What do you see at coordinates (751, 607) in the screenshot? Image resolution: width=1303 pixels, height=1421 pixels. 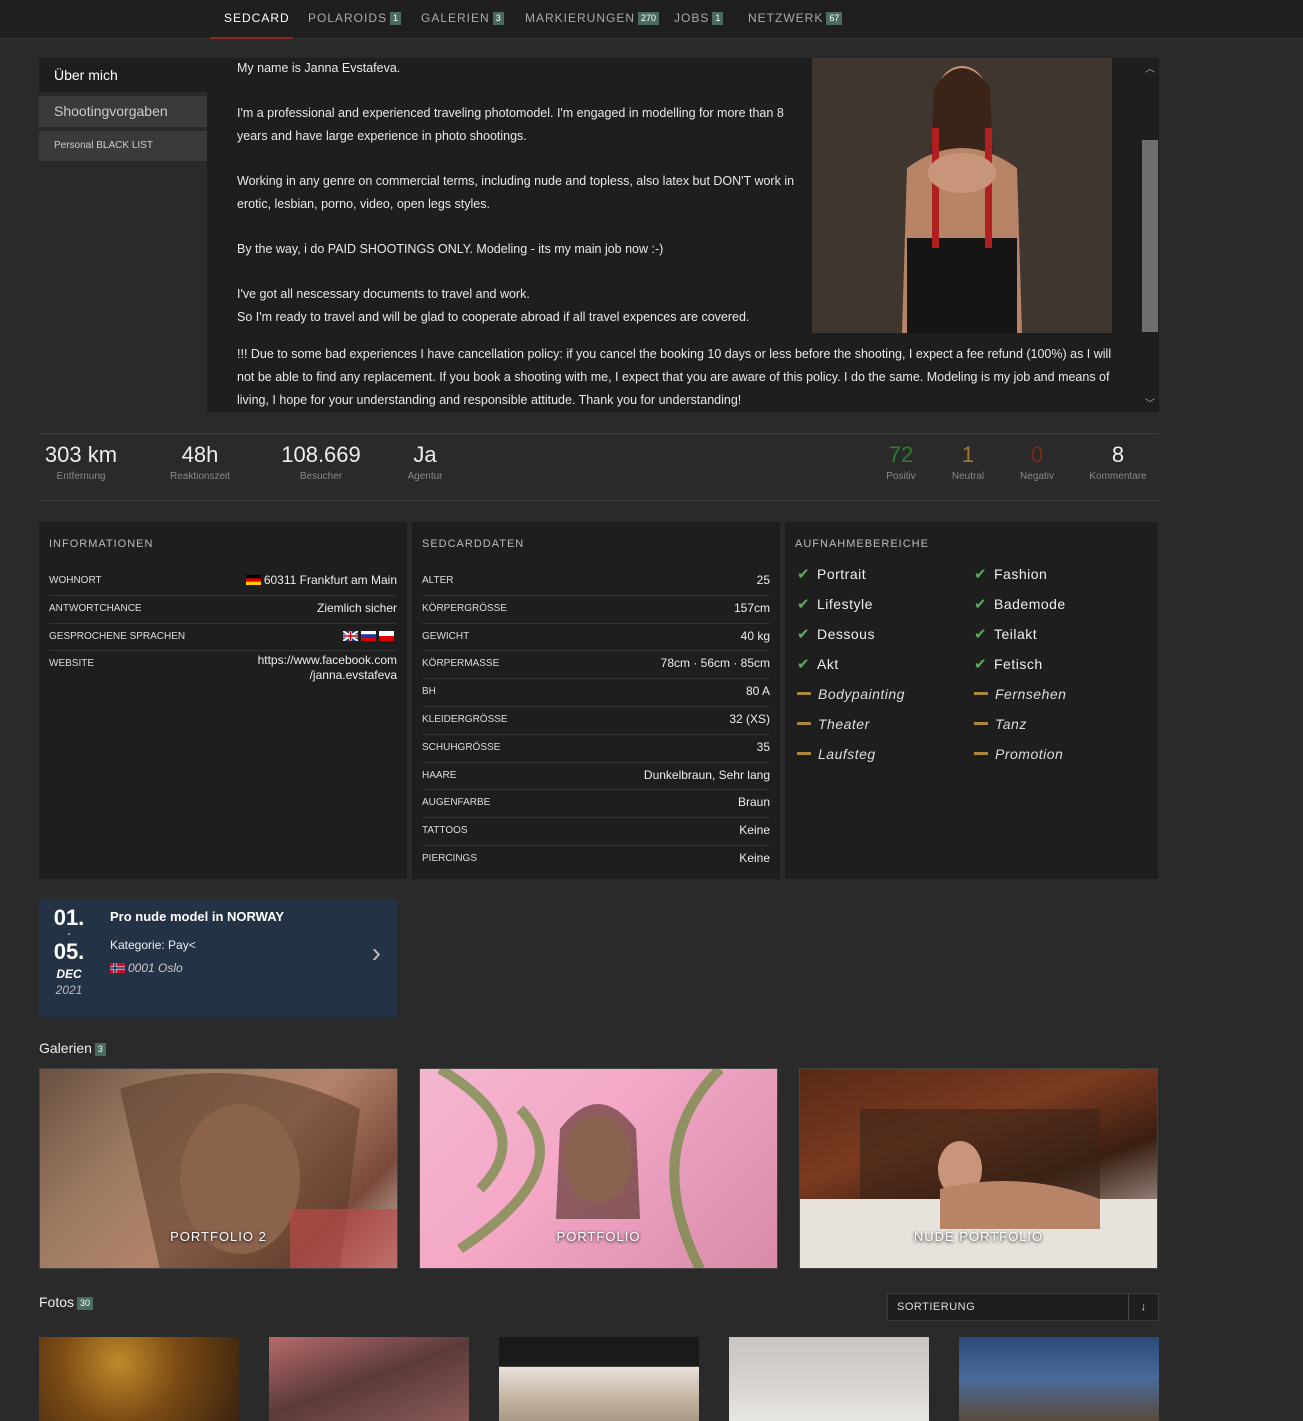 I see `sedcard-value: 157cm` at bounding box center [751, 607].